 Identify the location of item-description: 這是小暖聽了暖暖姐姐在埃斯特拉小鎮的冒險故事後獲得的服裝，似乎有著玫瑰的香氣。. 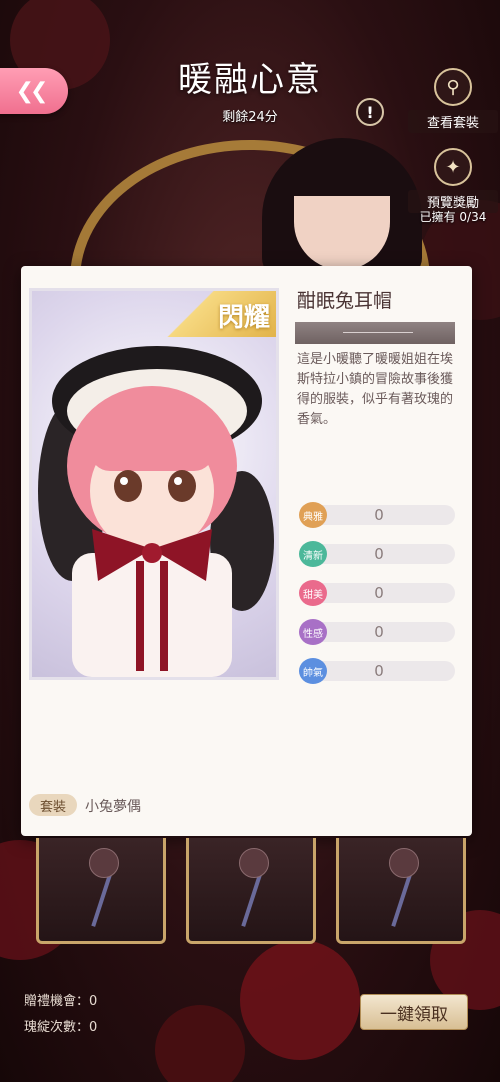
(375, 389).